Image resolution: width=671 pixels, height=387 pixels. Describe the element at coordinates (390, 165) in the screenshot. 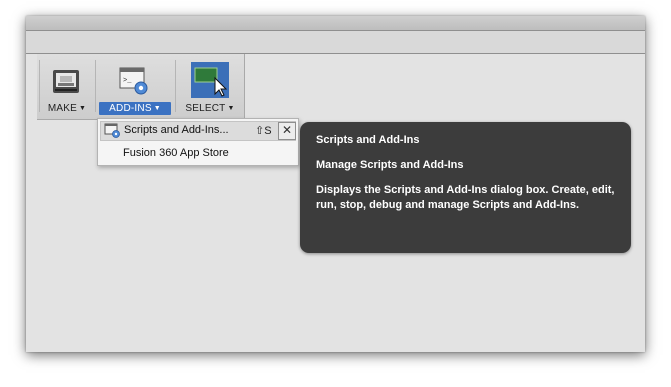

I see `tooltip-subtitle: Manage Scripts and Add-Ins` at that location.